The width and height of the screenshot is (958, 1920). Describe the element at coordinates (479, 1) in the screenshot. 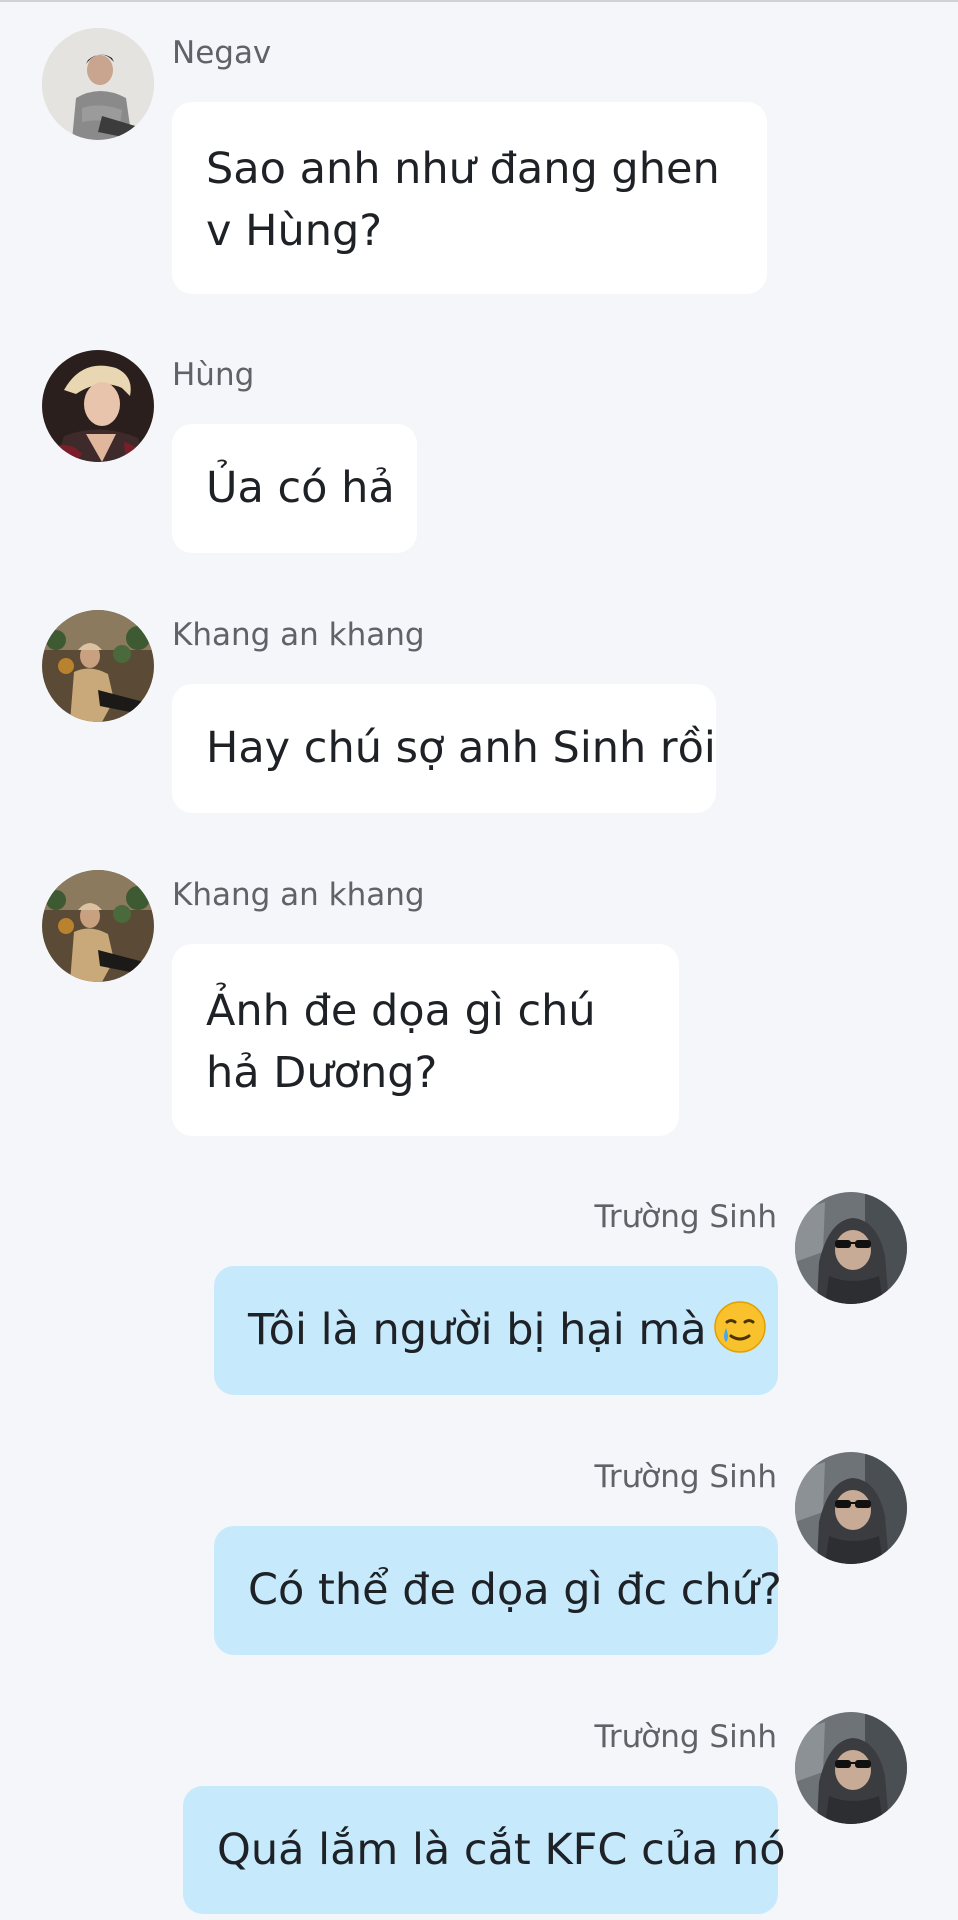

I see `top-divider` at that location.